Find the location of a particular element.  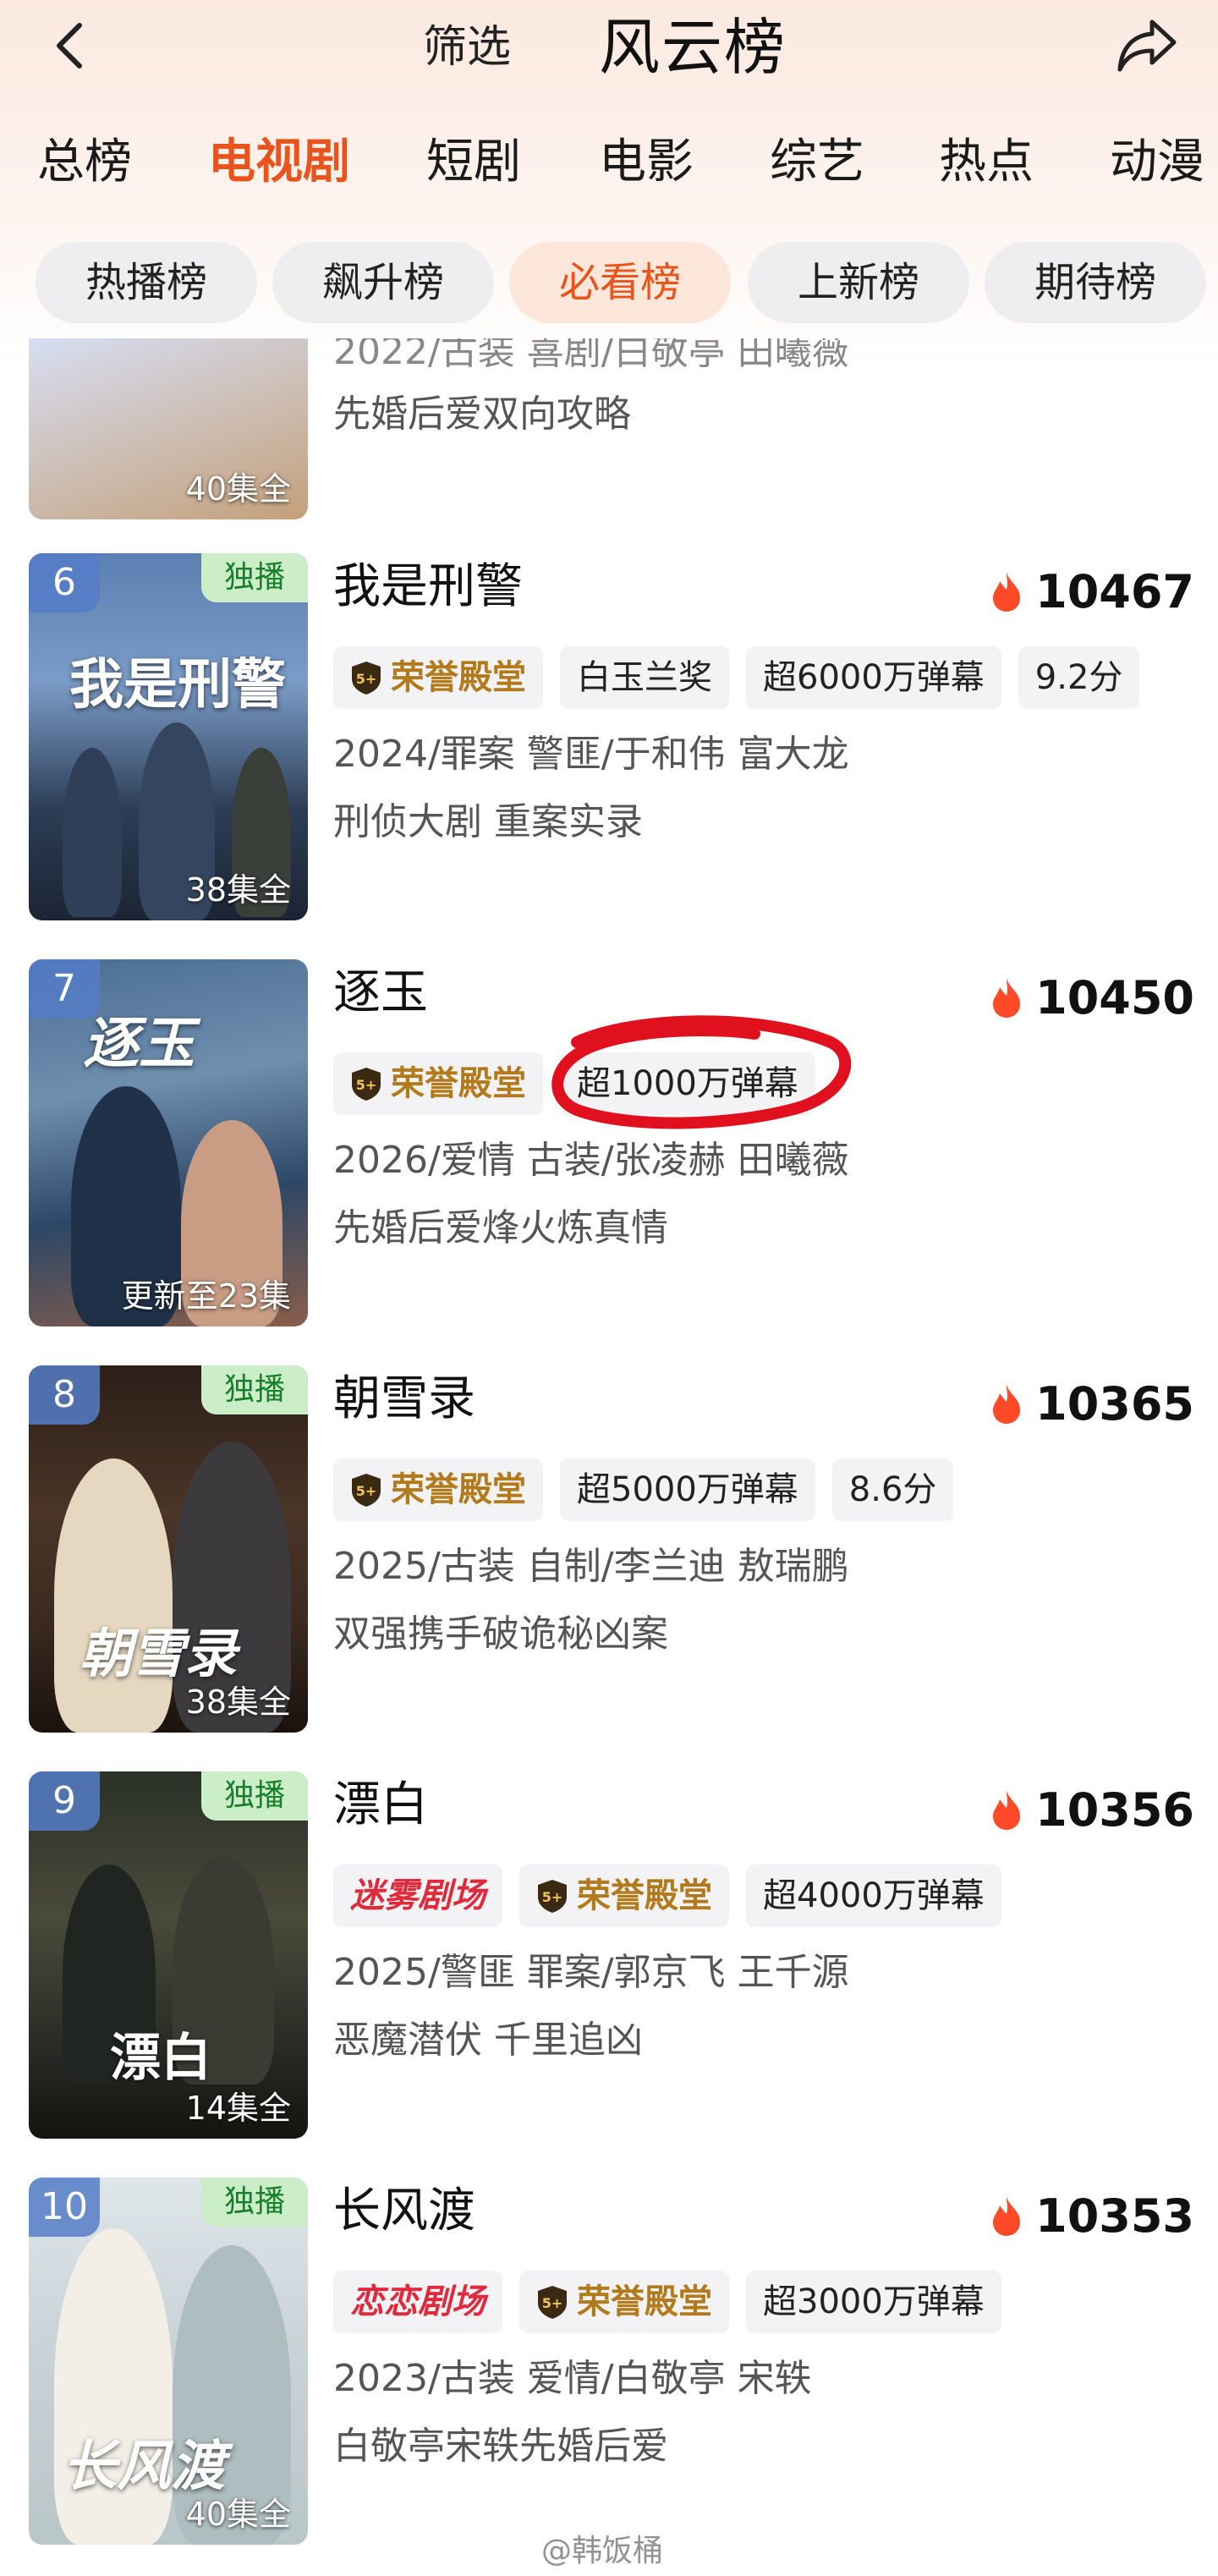

tag-row: 5+ 荣誉殿堂 白玉兰奖 超6000万弹幕 9.2分 is located at coordinates (744, 677).